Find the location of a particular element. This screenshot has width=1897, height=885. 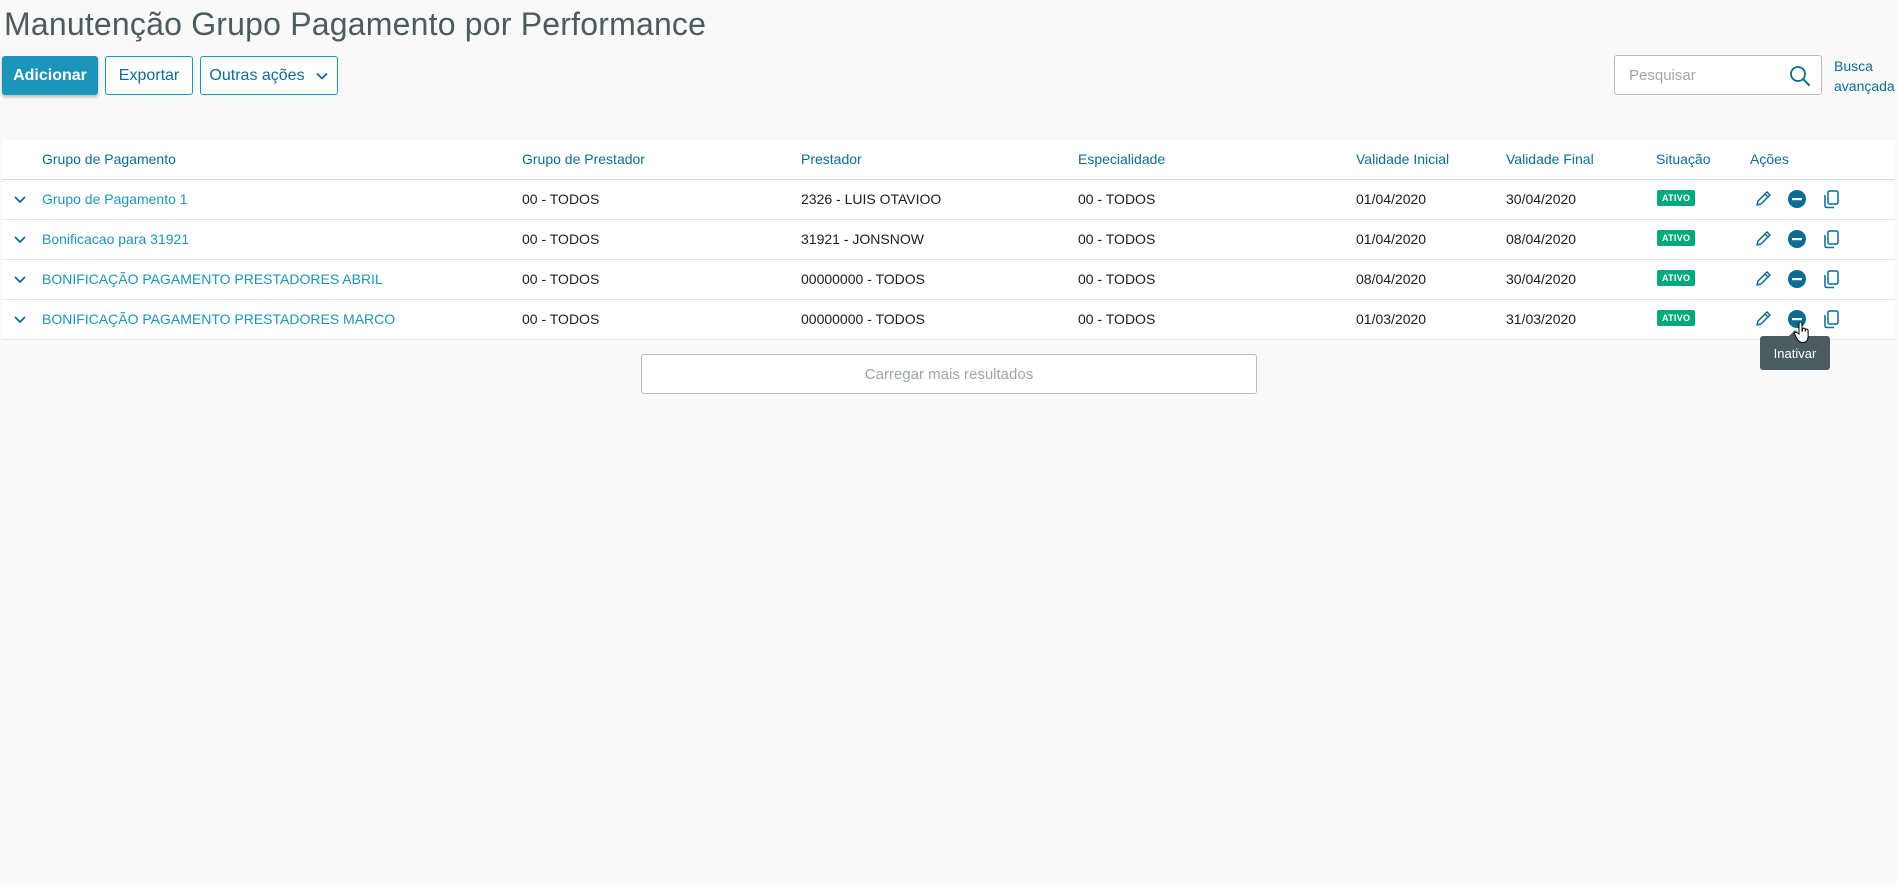

header-situacao: Situação is located at coordinates (1683, 159).